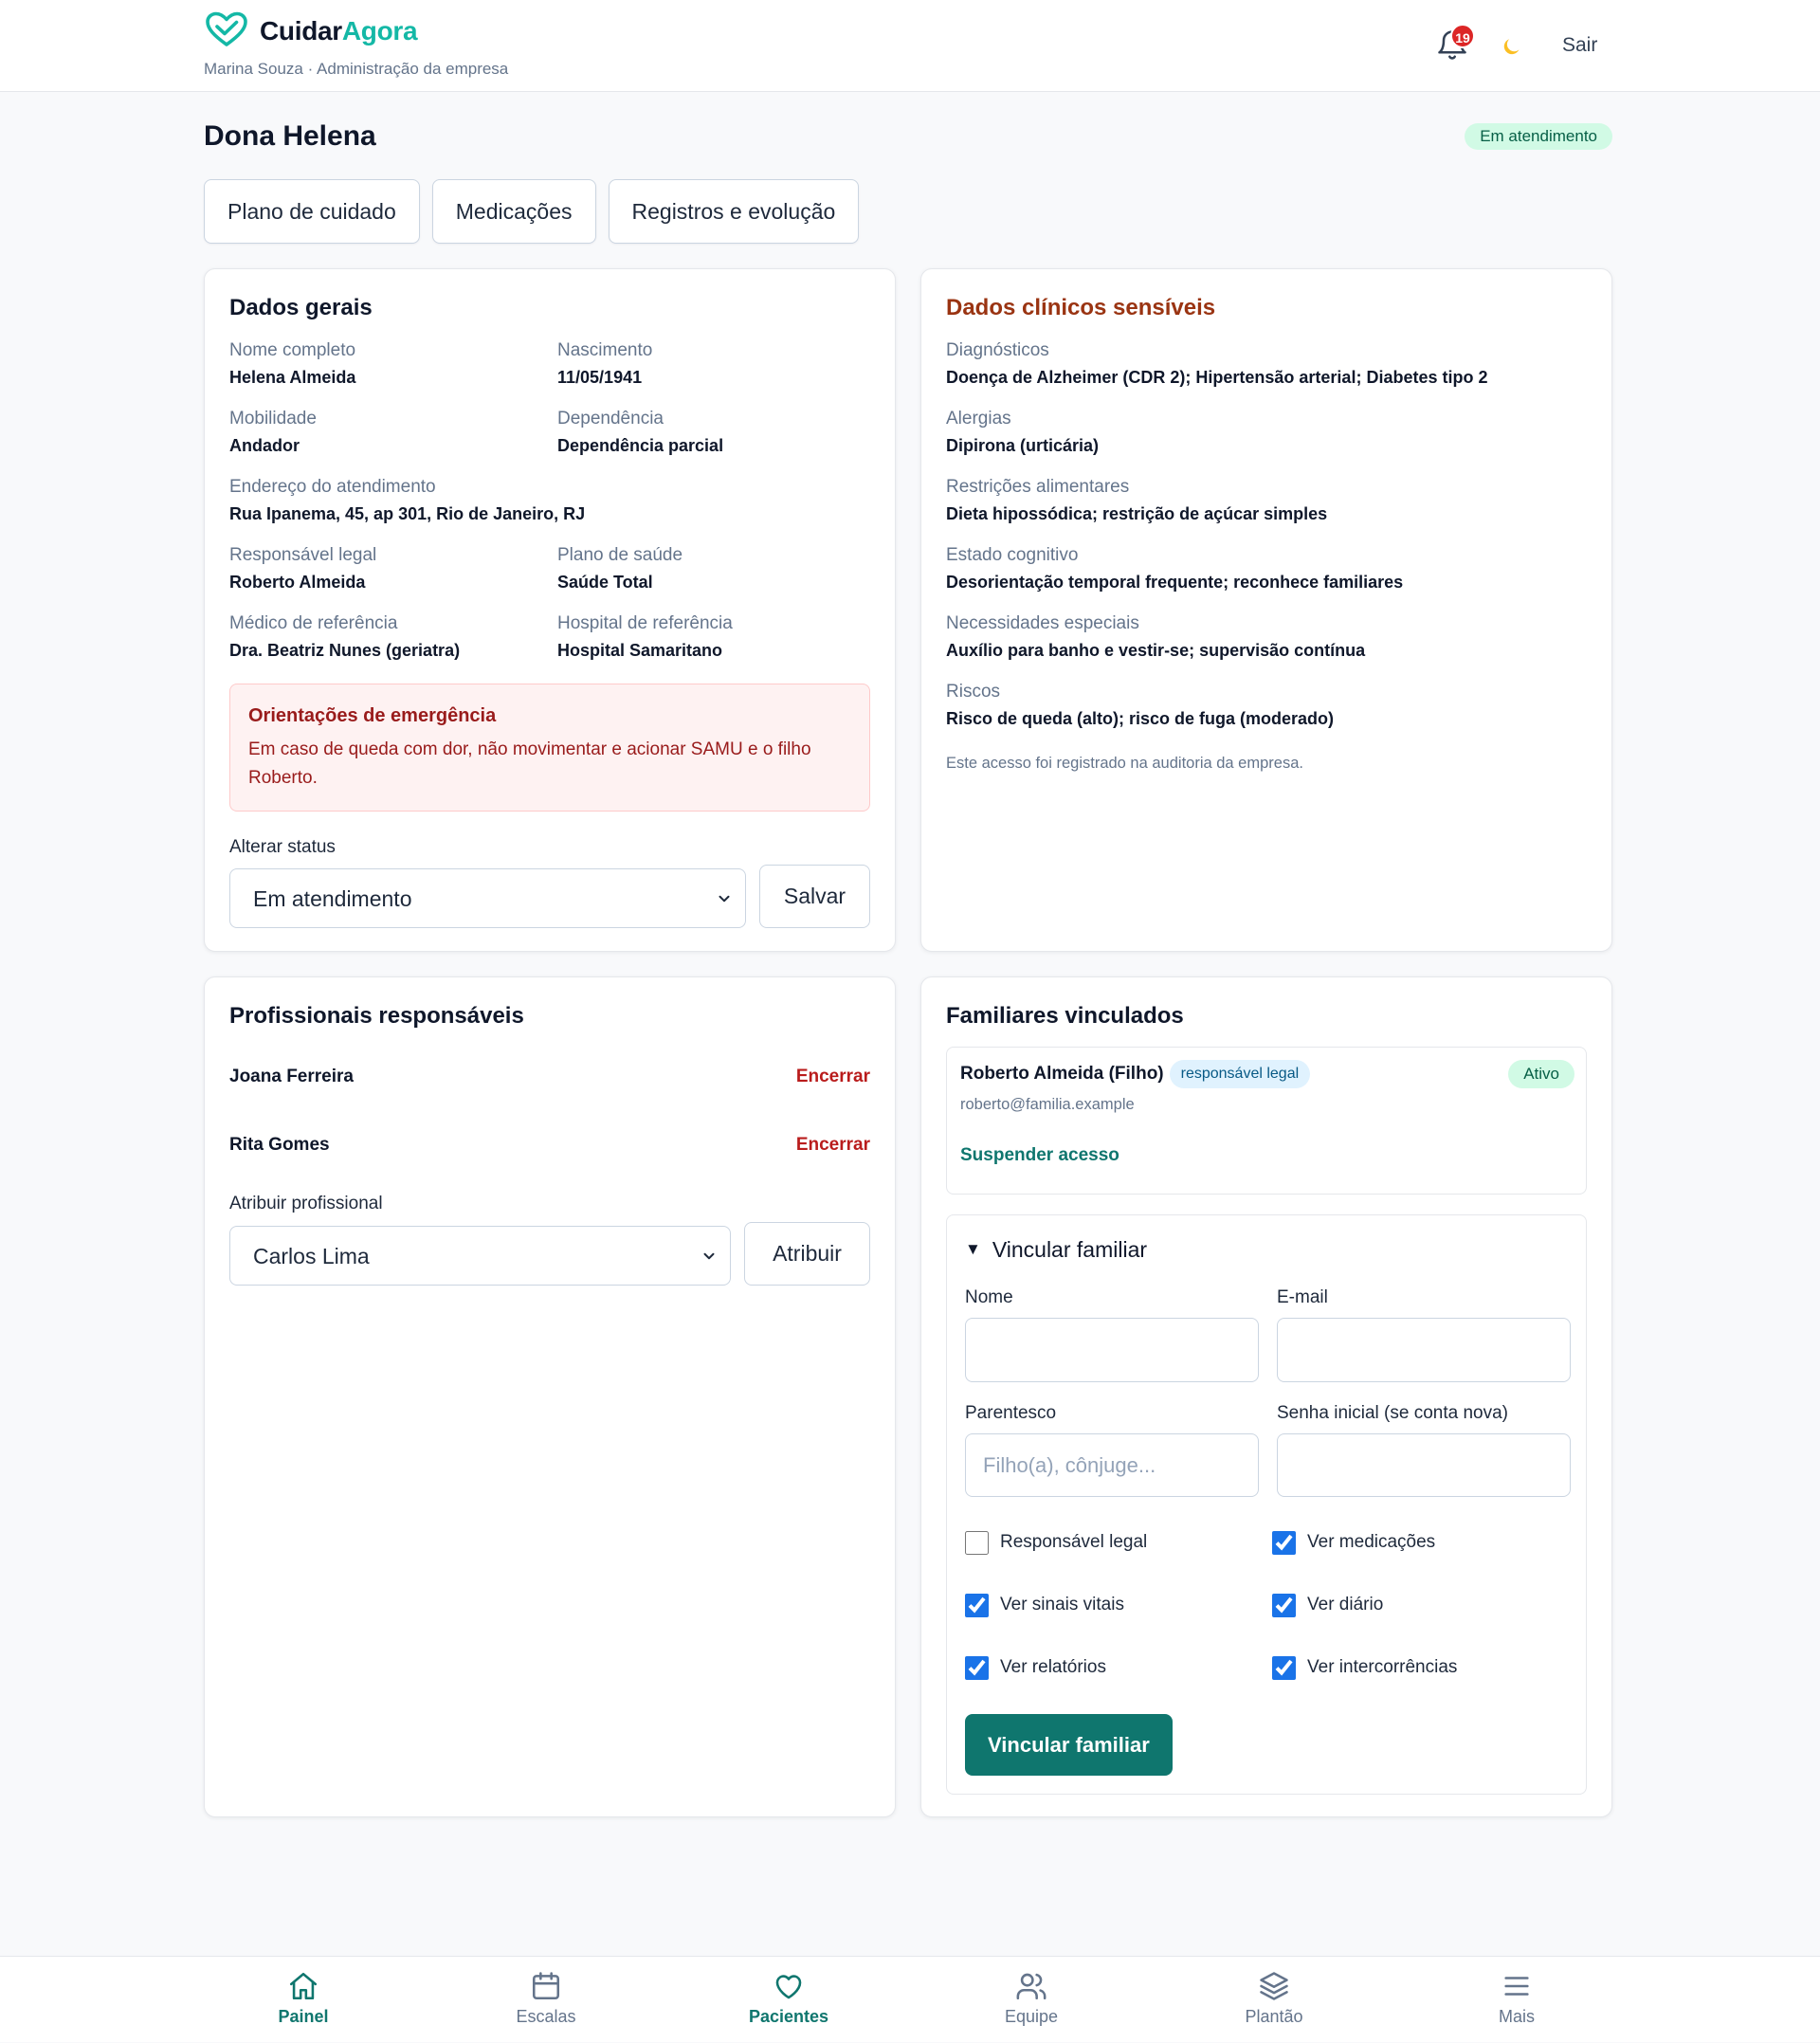  Describe the element at coordinates (1069, 1745) in the screenshot. I see `link-family-button: Vincular familiar` at that location.